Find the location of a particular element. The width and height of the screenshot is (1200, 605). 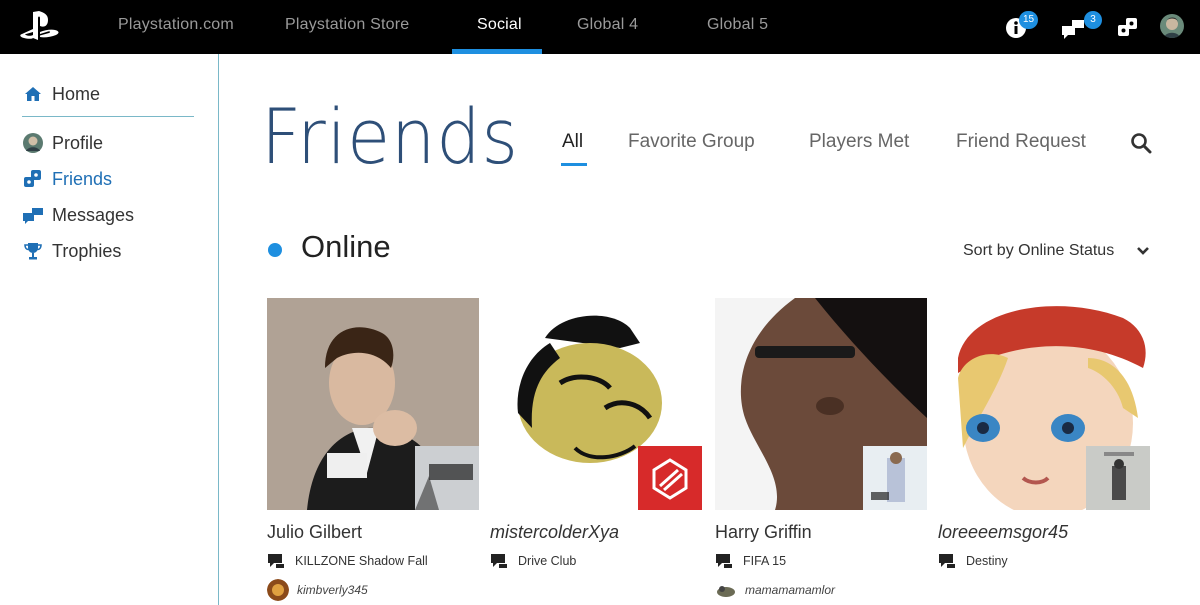

messages-badge: 3 is located at coordinates (1093, 20).